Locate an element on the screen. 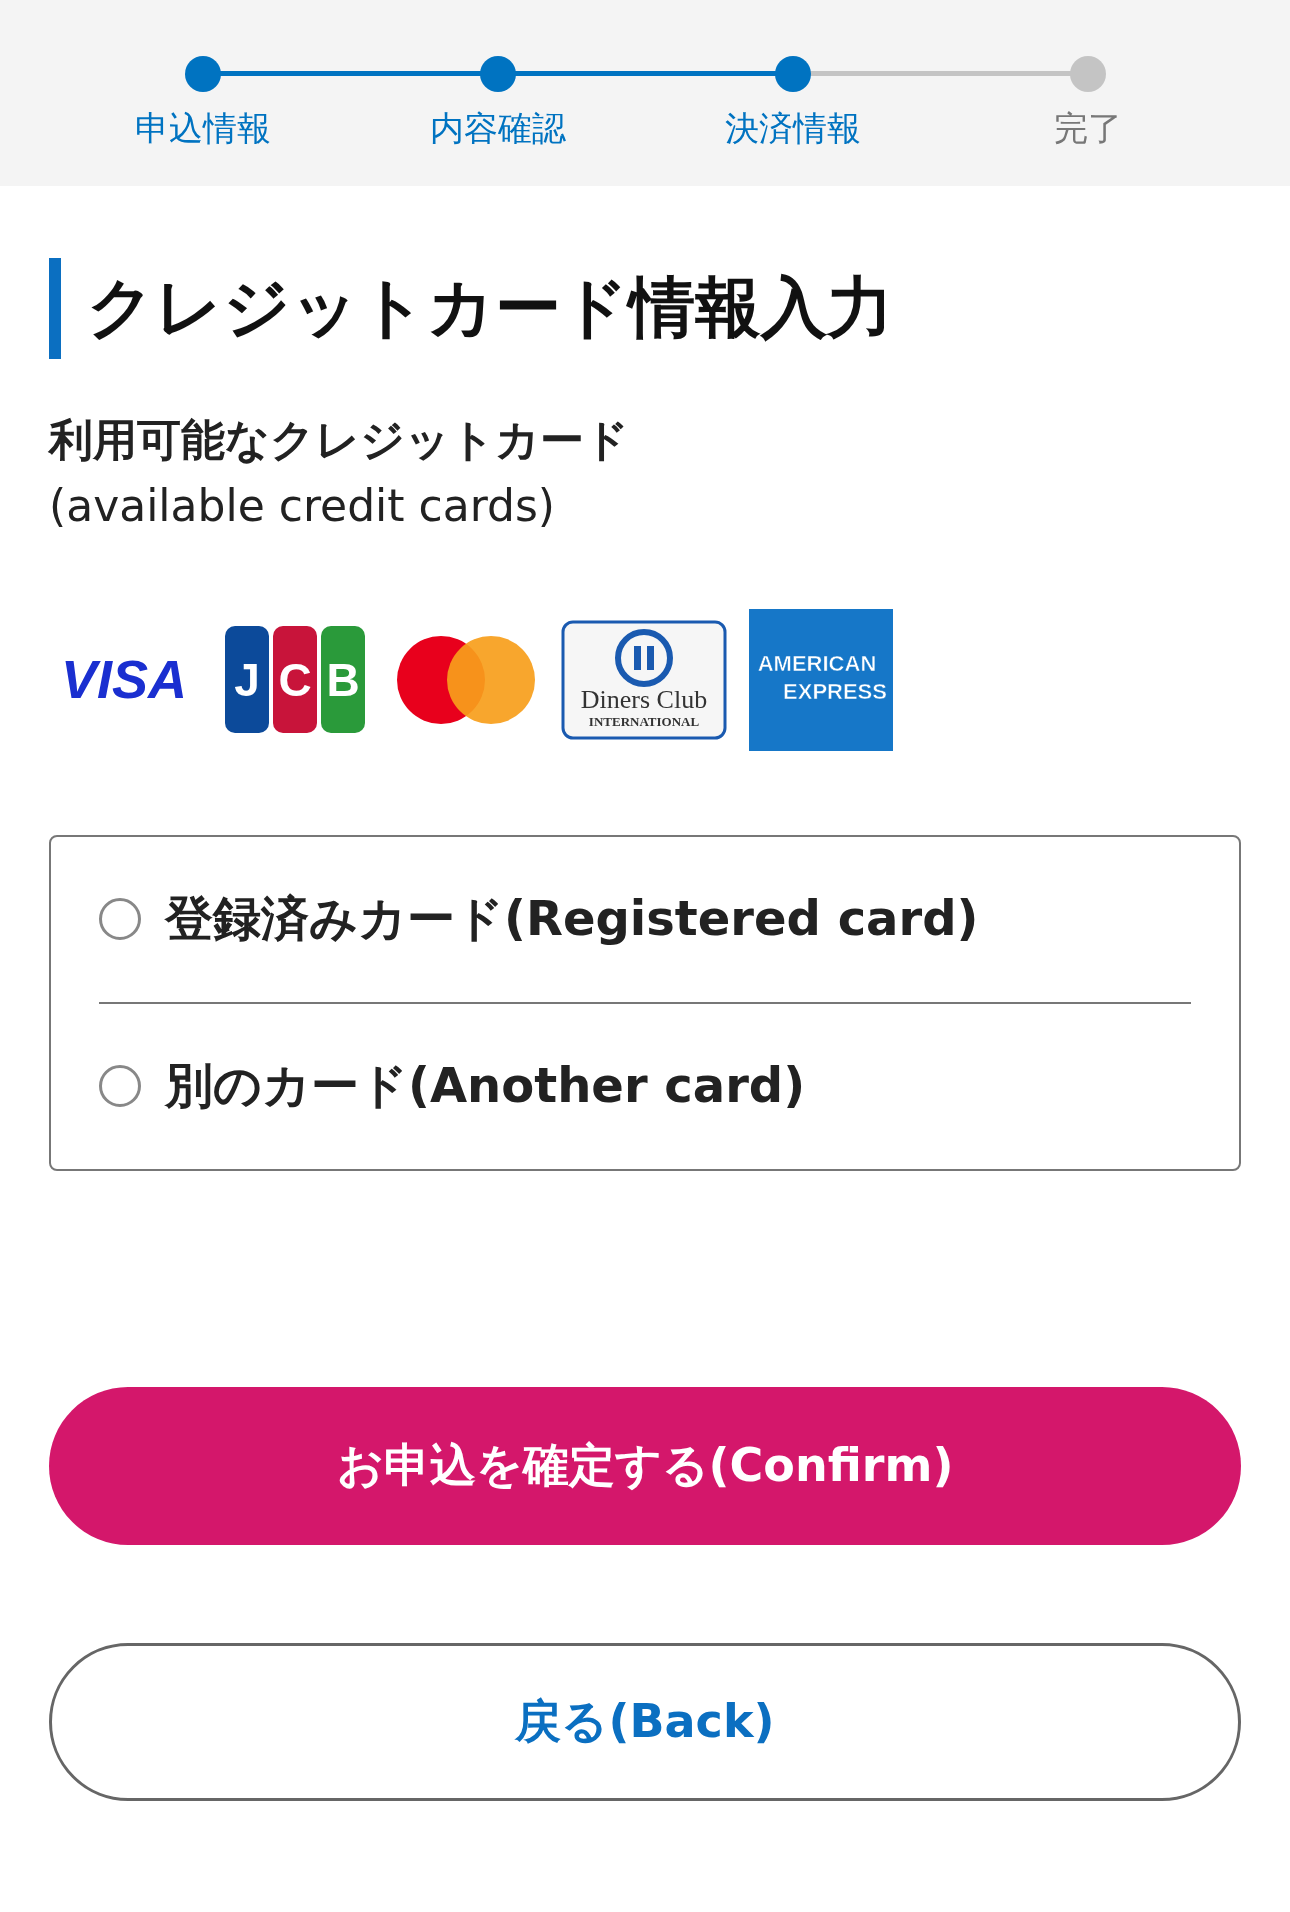  card-logo: J C B is located at coordinates (296, 680).